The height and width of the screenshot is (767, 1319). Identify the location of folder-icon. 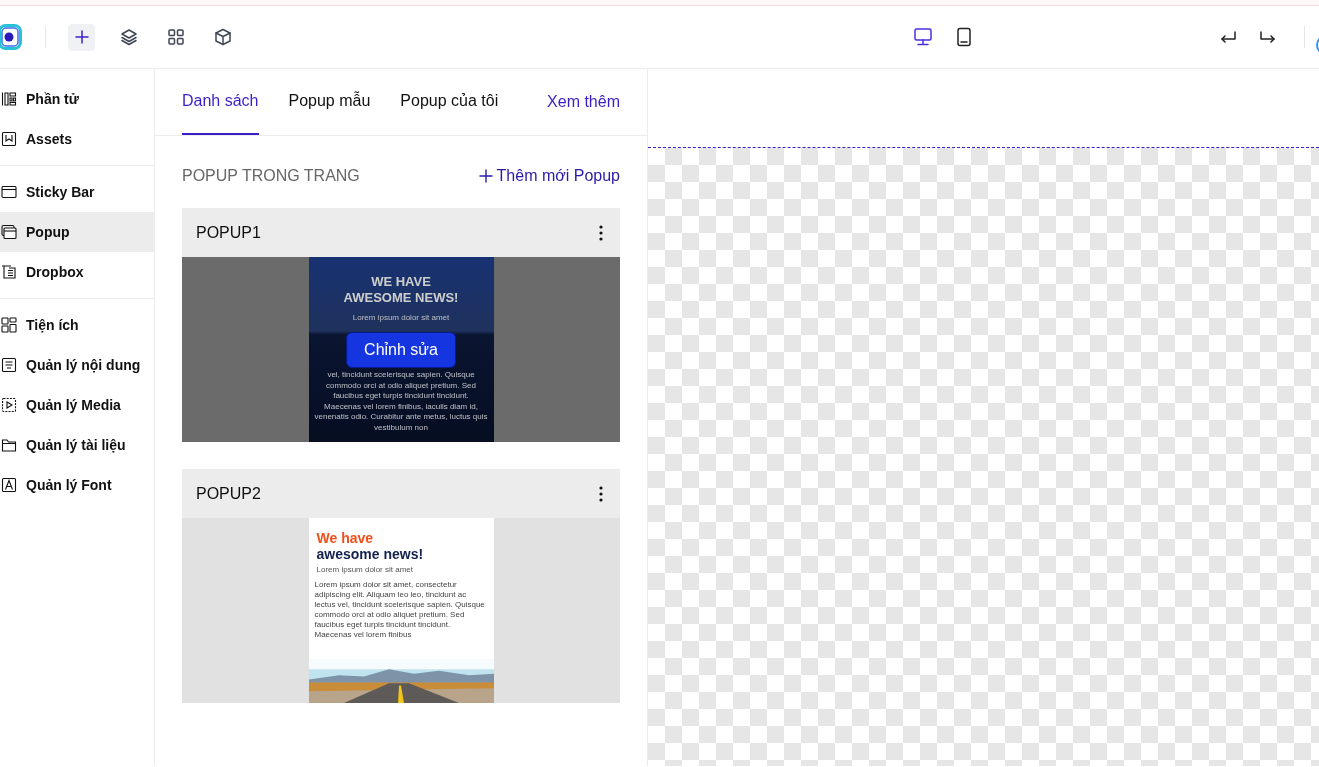
(9, 445).